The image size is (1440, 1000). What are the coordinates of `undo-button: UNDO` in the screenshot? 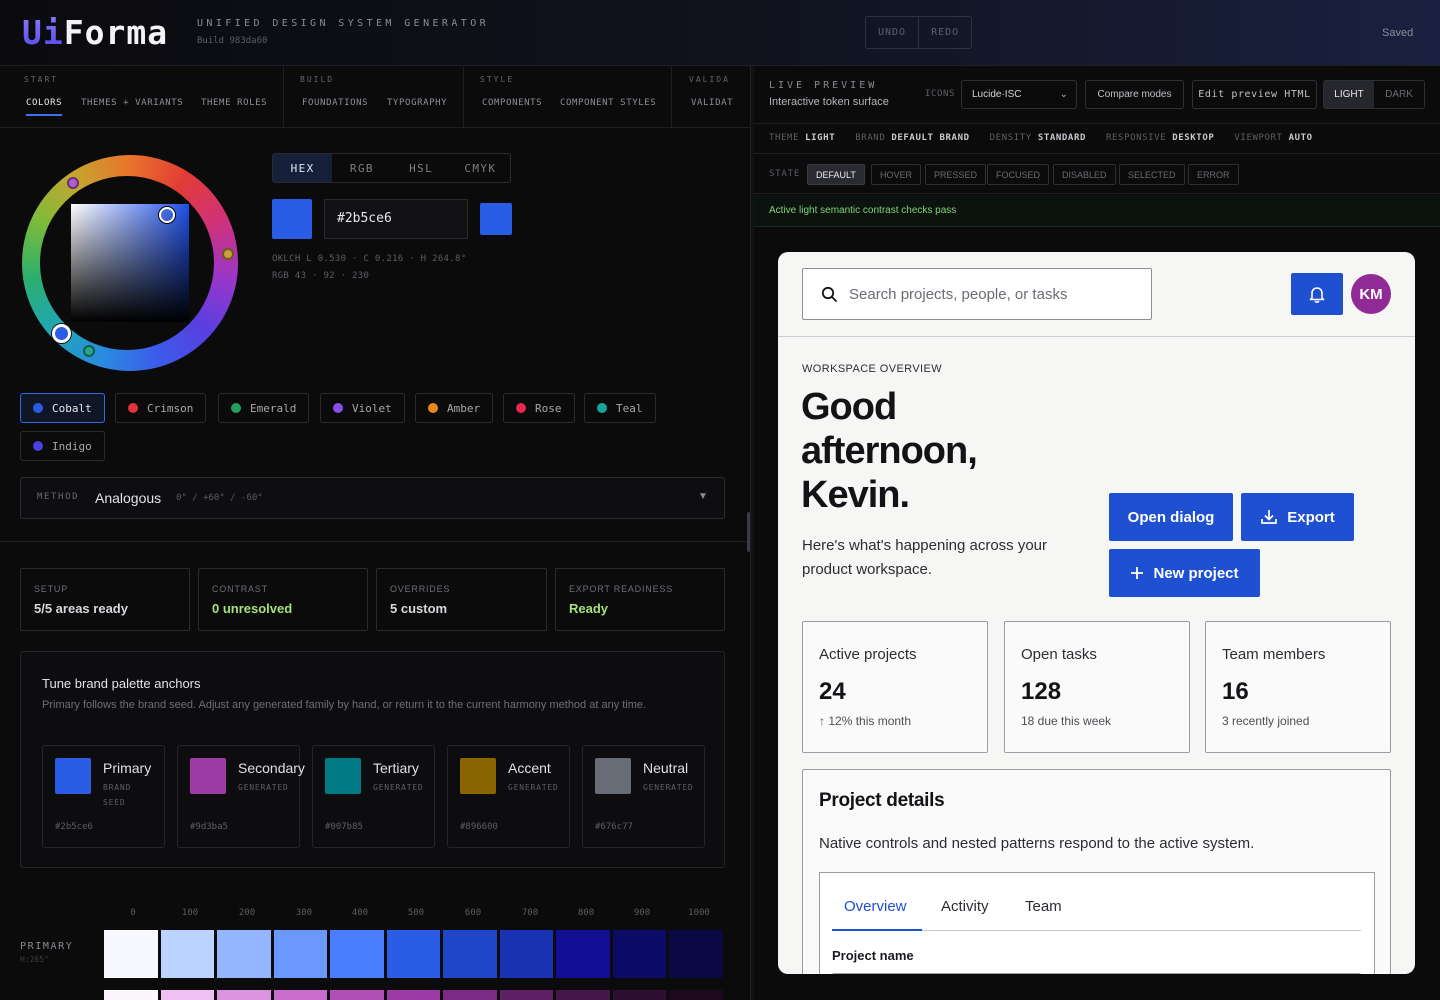 It's located at (892, 32).